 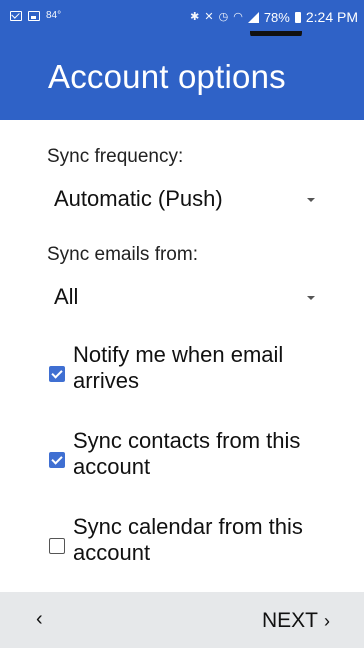 I want to click on gallery-notification-icon, so click(x=34, y=15).